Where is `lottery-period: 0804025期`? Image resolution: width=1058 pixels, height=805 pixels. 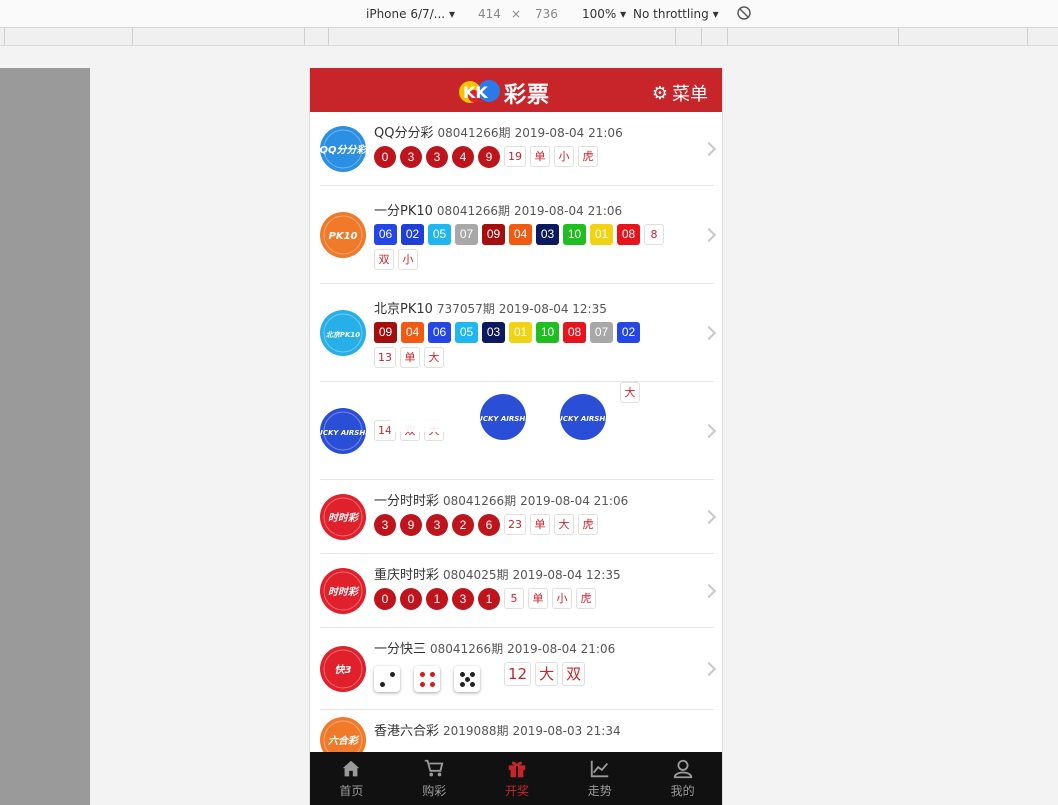 lottery-period: 0804025期 is located at coordinates (476, 575).